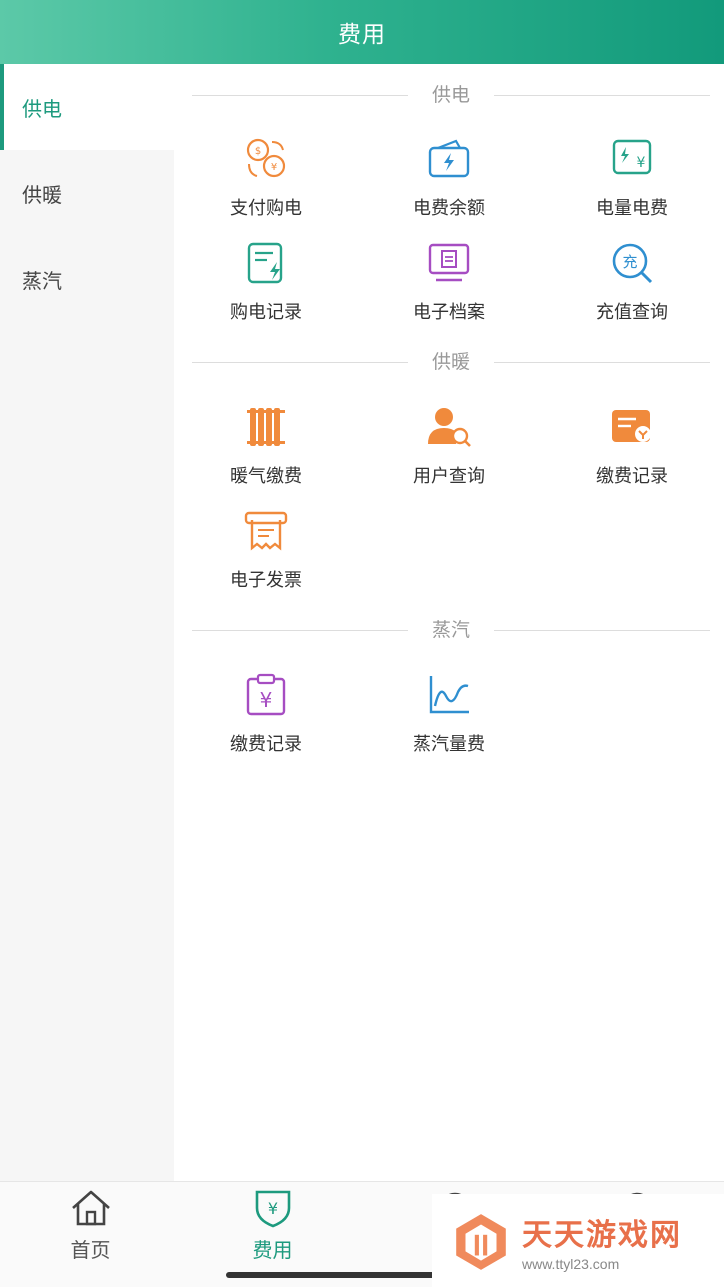  I want to click on section-title: 供暖, so click(450, 362).